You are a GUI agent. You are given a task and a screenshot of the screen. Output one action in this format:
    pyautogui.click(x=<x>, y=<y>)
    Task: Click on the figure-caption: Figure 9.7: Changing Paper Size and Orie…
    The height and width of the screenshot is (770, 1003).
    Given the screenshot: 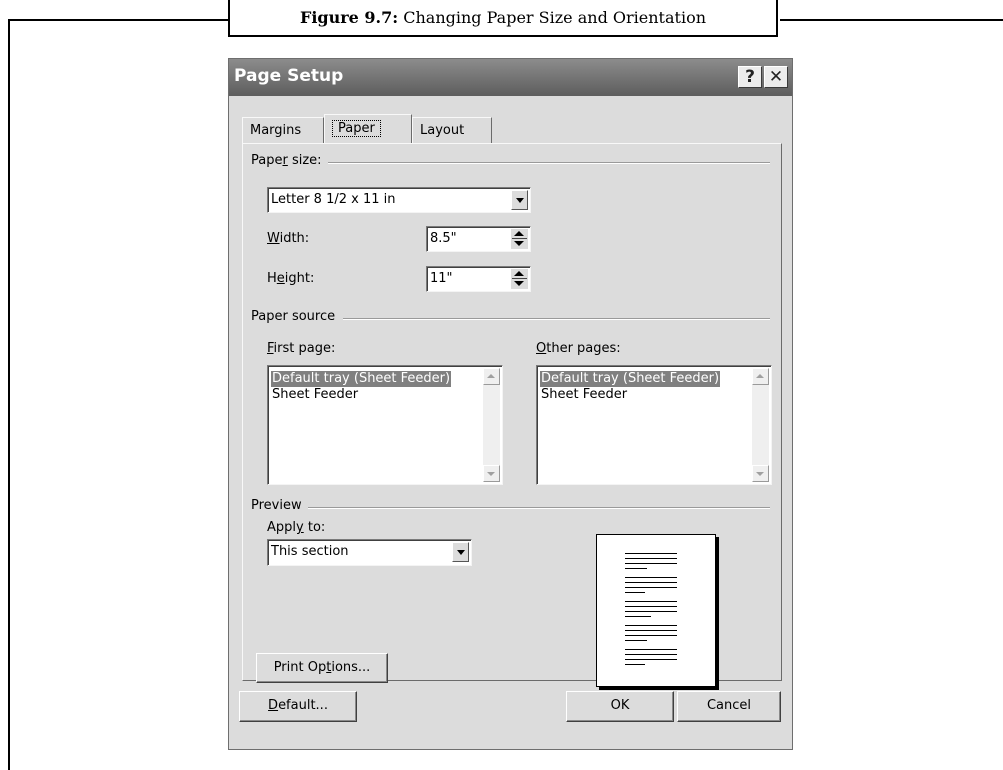 What is the action you would take?
    pyautogui.click(x=503, y=17)
    